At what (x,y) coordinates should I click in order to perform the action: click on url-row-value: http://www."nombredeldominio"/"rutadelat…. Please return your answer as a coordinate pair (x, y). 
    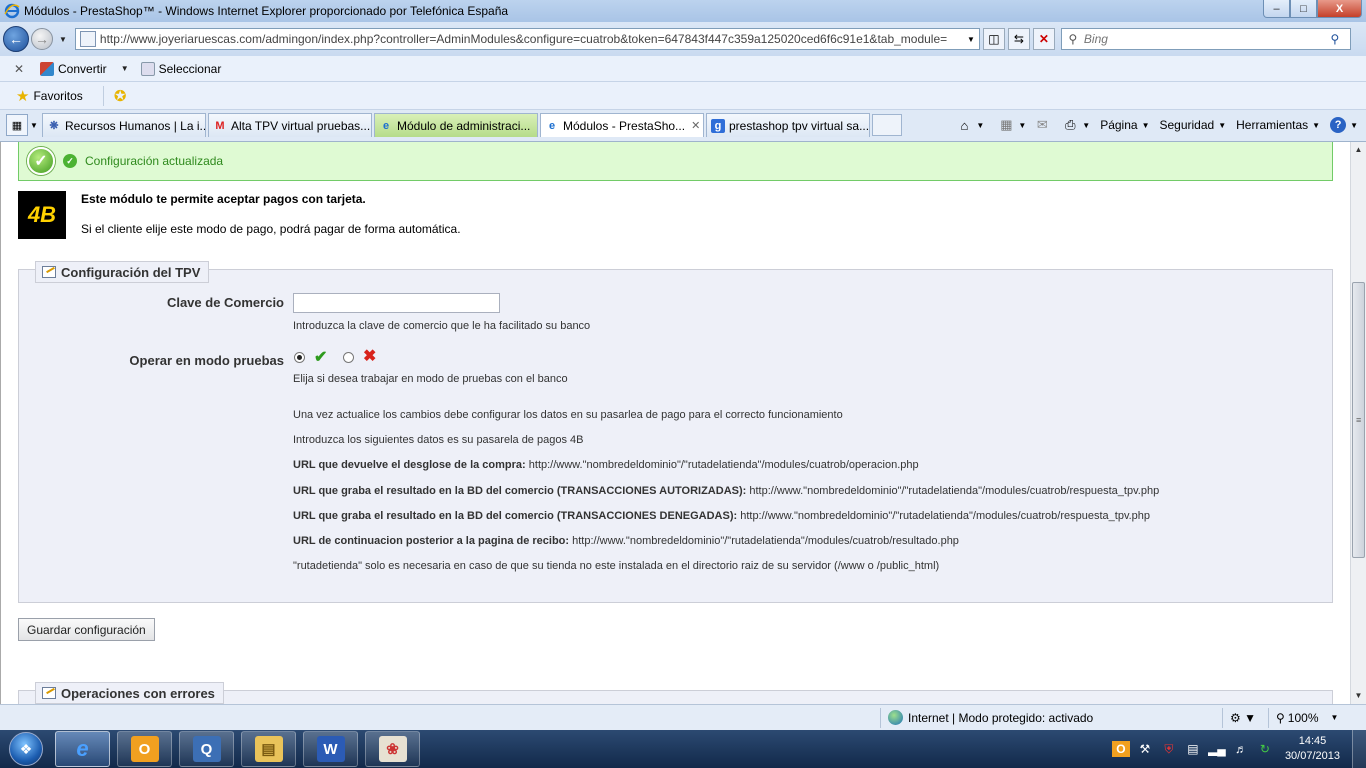
    Looking at the image, I should click on (764, 541).